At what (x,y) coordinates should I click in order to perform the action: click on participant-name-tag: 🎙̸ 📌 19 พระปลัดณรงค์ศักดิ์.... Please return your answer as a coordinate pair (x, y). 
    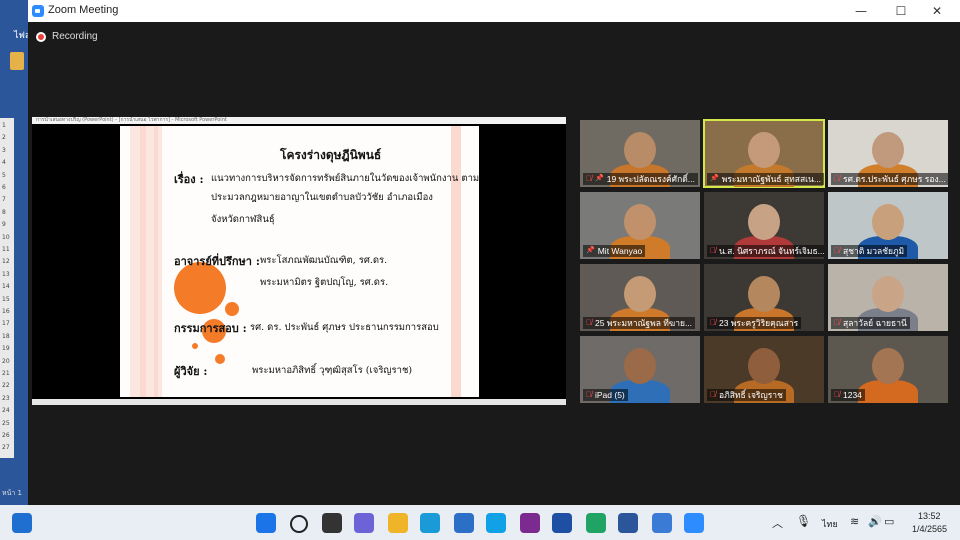
    Looking at the image, I should click on (640, 179).